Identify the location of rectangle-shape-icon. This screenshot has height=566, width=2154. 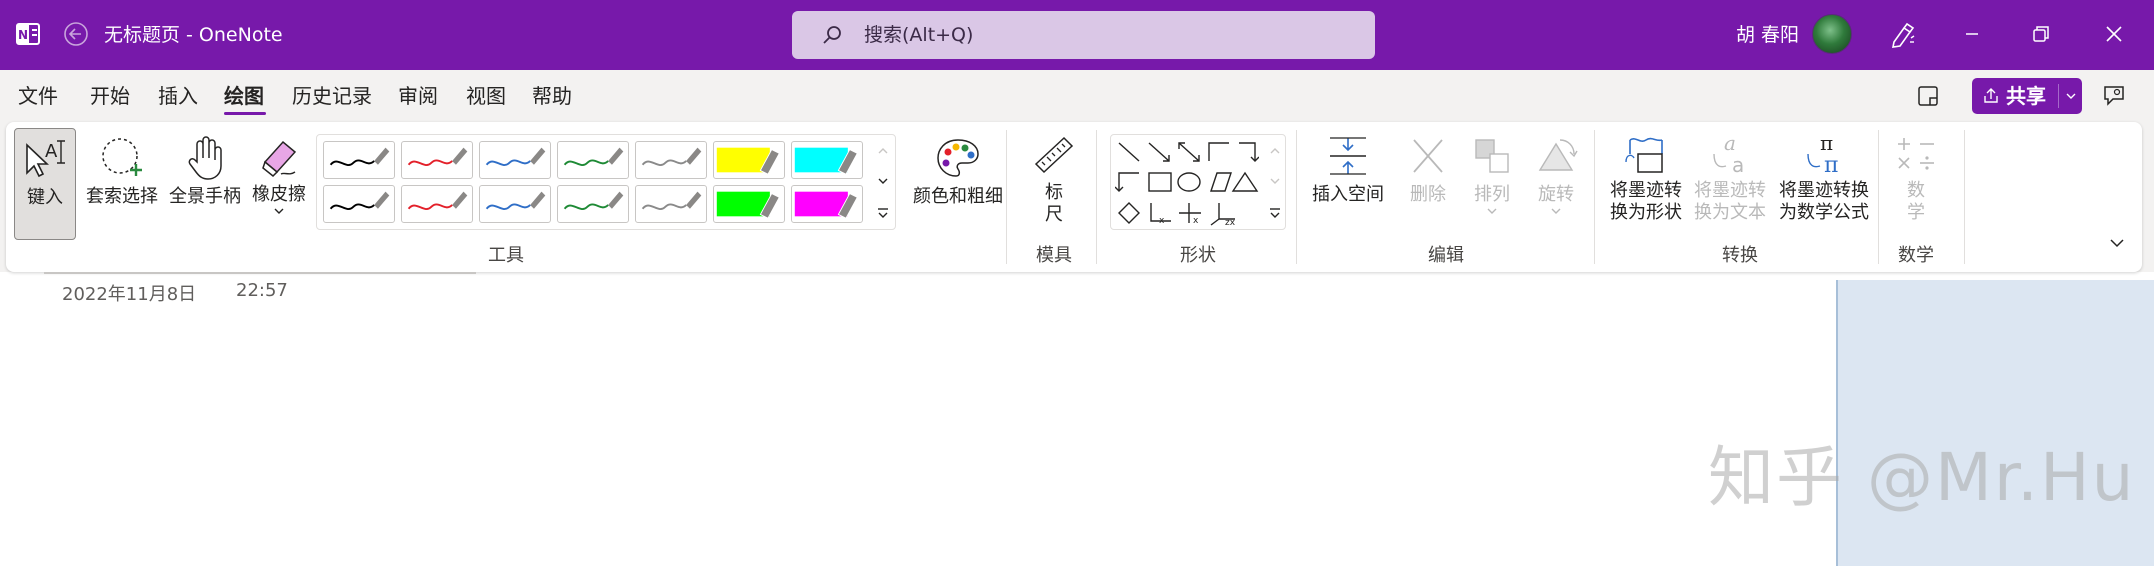
(1160, 182).